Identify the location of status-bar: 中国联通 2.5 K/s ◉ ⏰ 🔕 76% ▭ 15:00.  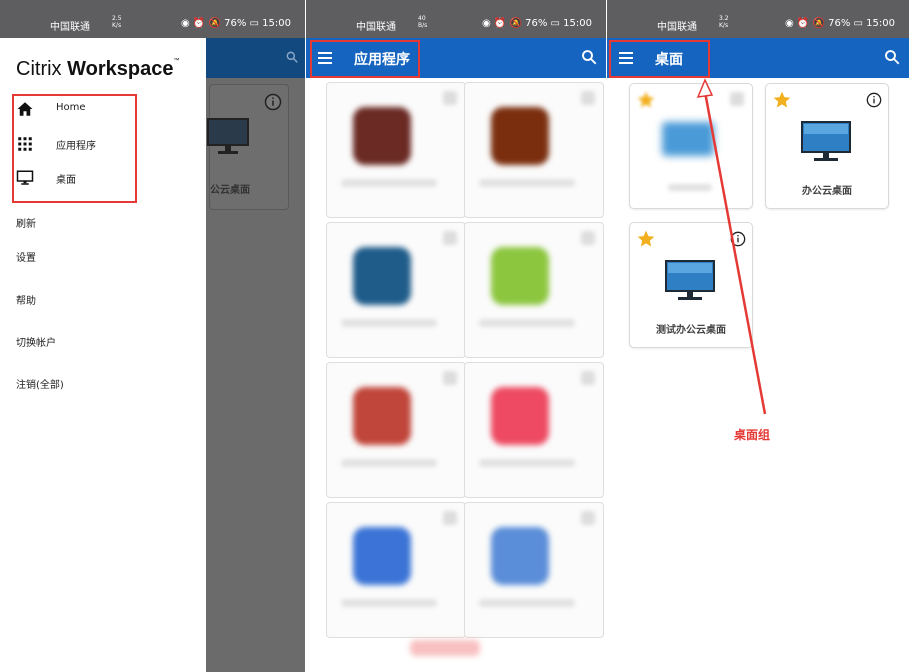
(152, 19).